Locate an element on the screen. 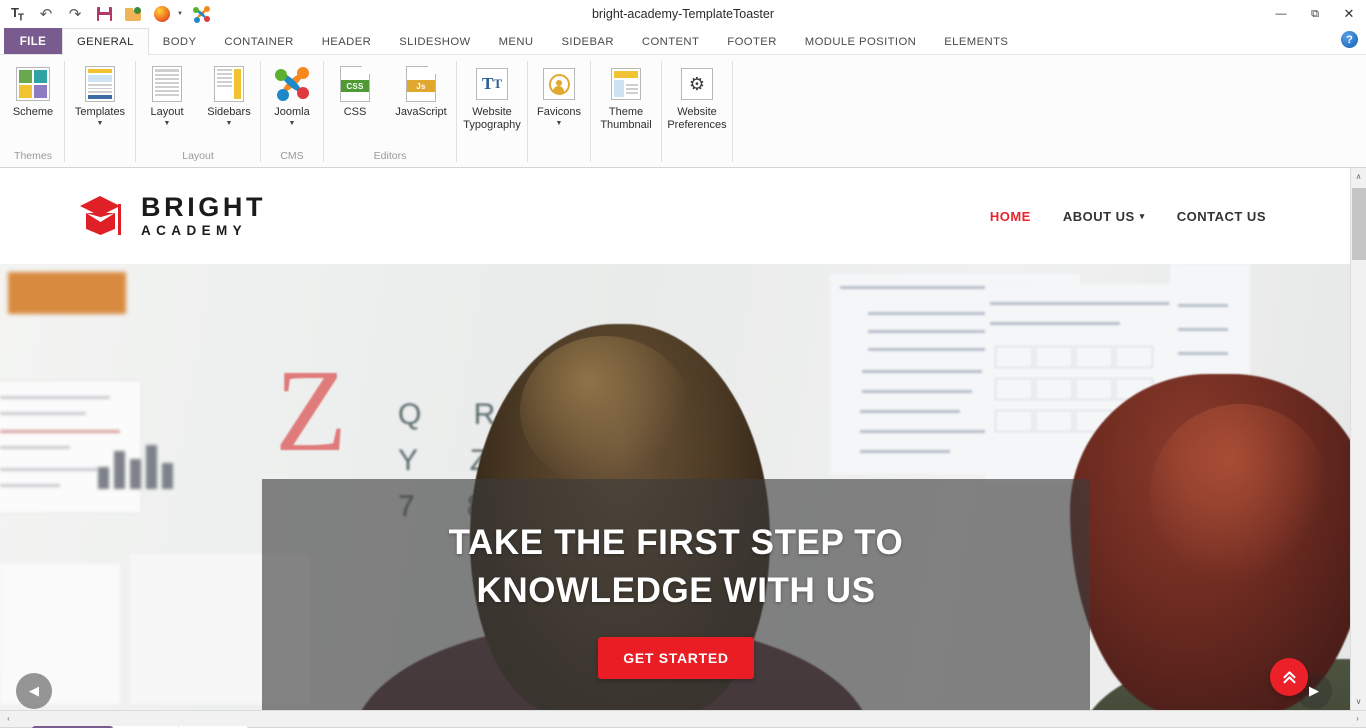  tab-footer: FOOTER is located at coordinates (751, 41).